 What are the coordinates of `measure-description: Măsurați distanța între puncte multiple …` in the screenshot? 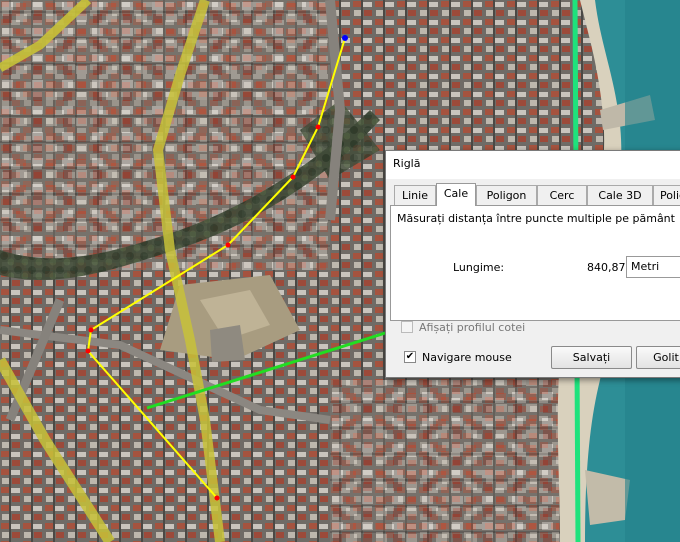 It's located at (536, 218).